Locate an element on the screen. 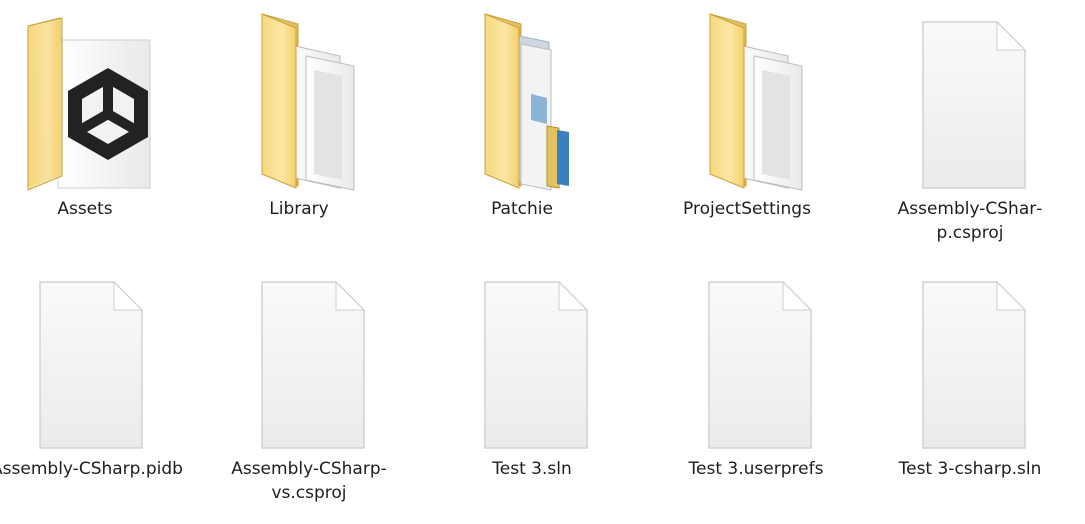 The image size is (1085, 524). item-label: Test 3.userprefs is located at coordinates (756, 469).